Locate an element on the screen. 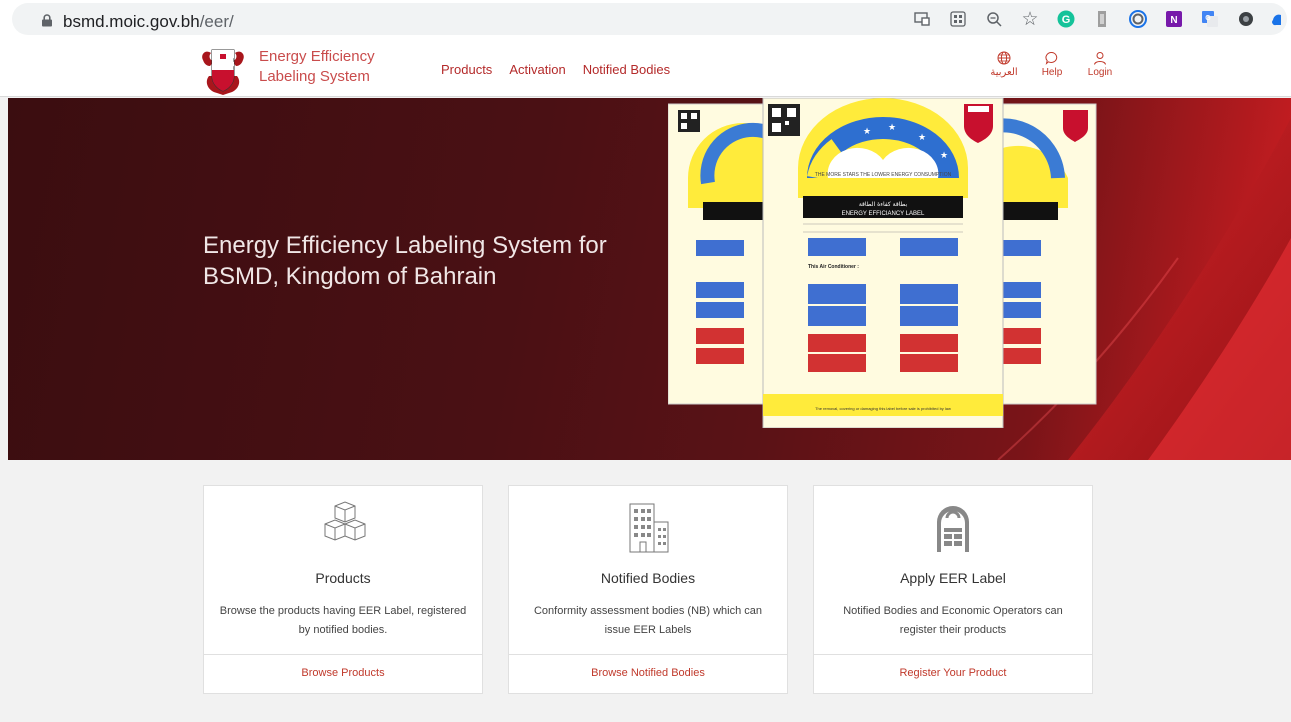  nav-notified-bodies: Notified Bodies is located at coordinates (626, 69).